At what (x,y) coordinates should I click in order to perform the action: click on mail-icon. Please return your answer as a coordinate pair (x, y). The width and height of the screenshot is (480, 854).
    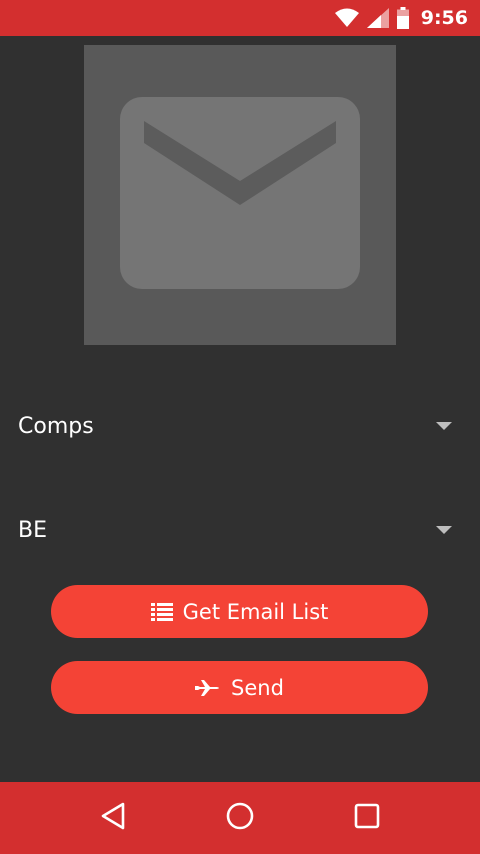
    Looking at the image, I should click on (240, 195).